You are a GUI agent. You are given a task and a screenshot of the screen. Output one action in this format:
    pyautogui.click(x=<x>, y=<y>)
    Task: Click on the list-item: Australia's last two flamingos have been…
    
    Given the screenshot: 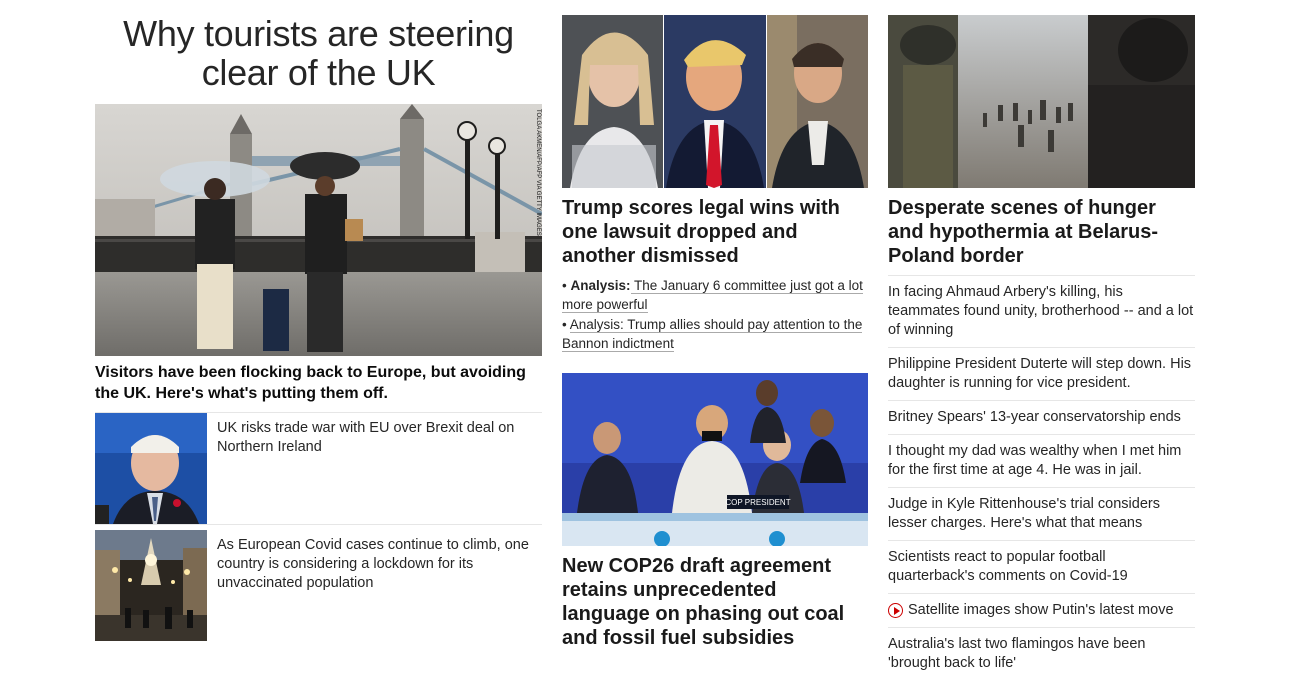 What is the action you would take?
    pyautogui.click(x=1041, y=654)
    